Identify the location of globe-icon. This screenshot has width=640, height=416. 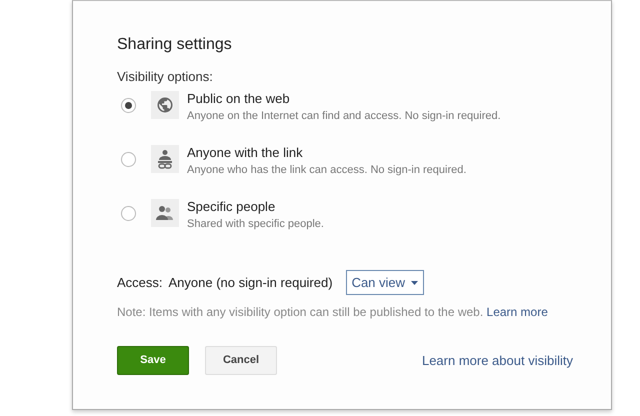
(165, 105).